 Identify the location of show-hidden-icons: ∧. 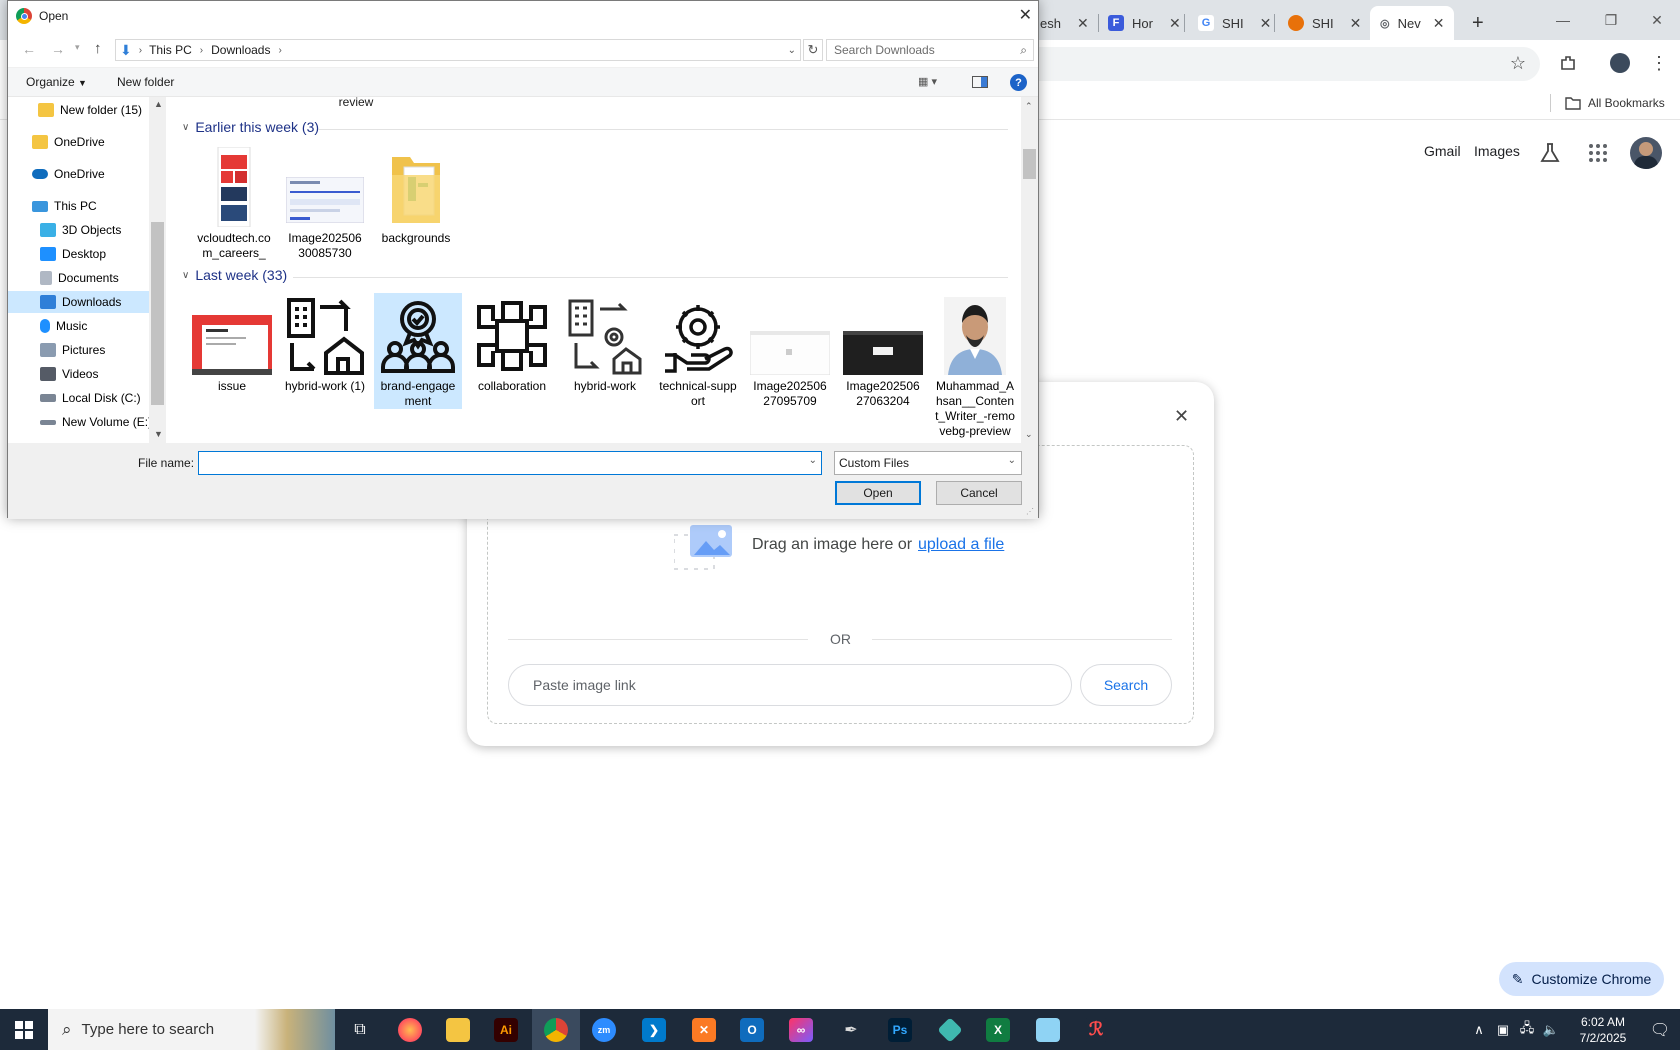
(1479, 1029).